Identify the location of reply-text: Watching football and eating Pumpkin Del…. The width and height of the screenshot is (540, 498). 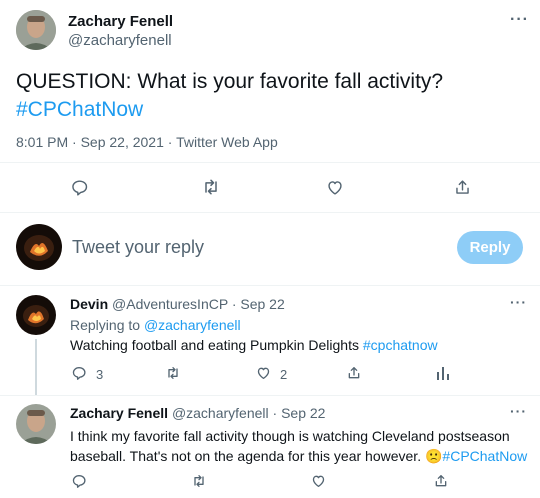
(254, 345).